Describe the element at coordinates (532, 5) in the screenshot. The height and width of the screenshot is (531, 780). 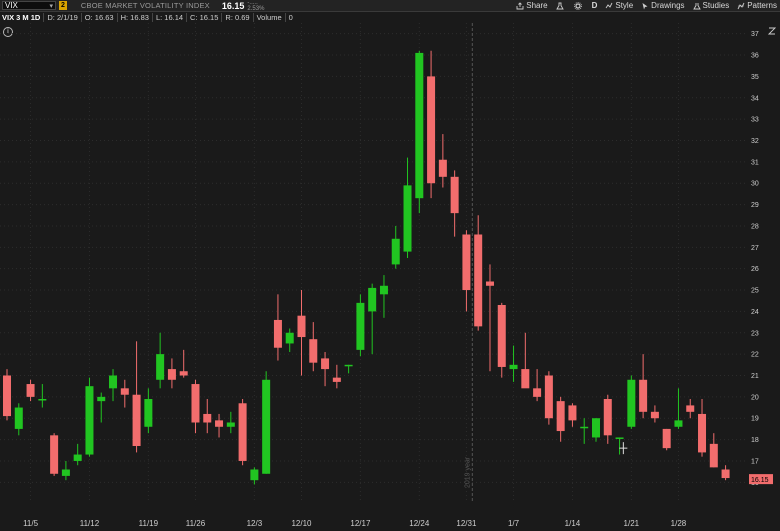
I see `share-button: Share` at that location.